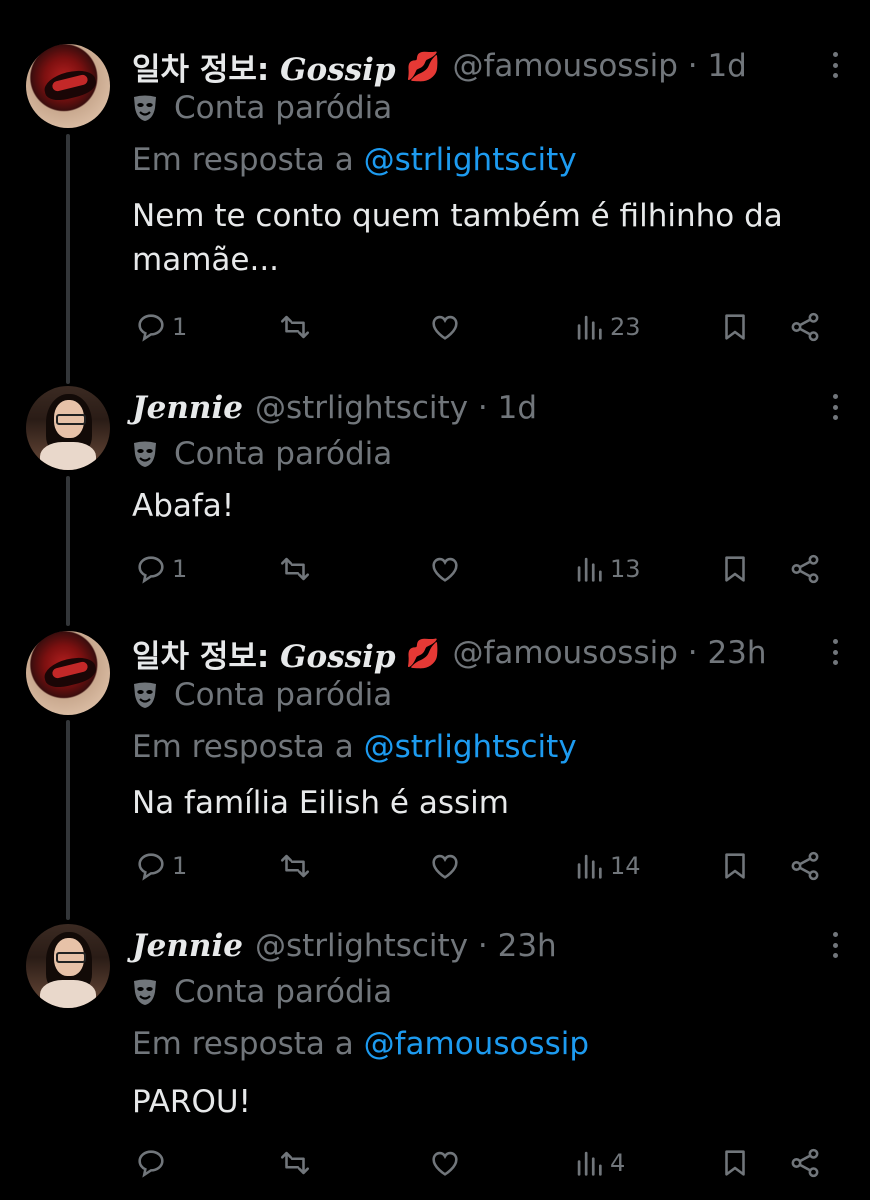  What do you see at coordinates (482, 1166) in the screenshot?
I see `tweet-actions: 4` at bounding box center [482, 1166].